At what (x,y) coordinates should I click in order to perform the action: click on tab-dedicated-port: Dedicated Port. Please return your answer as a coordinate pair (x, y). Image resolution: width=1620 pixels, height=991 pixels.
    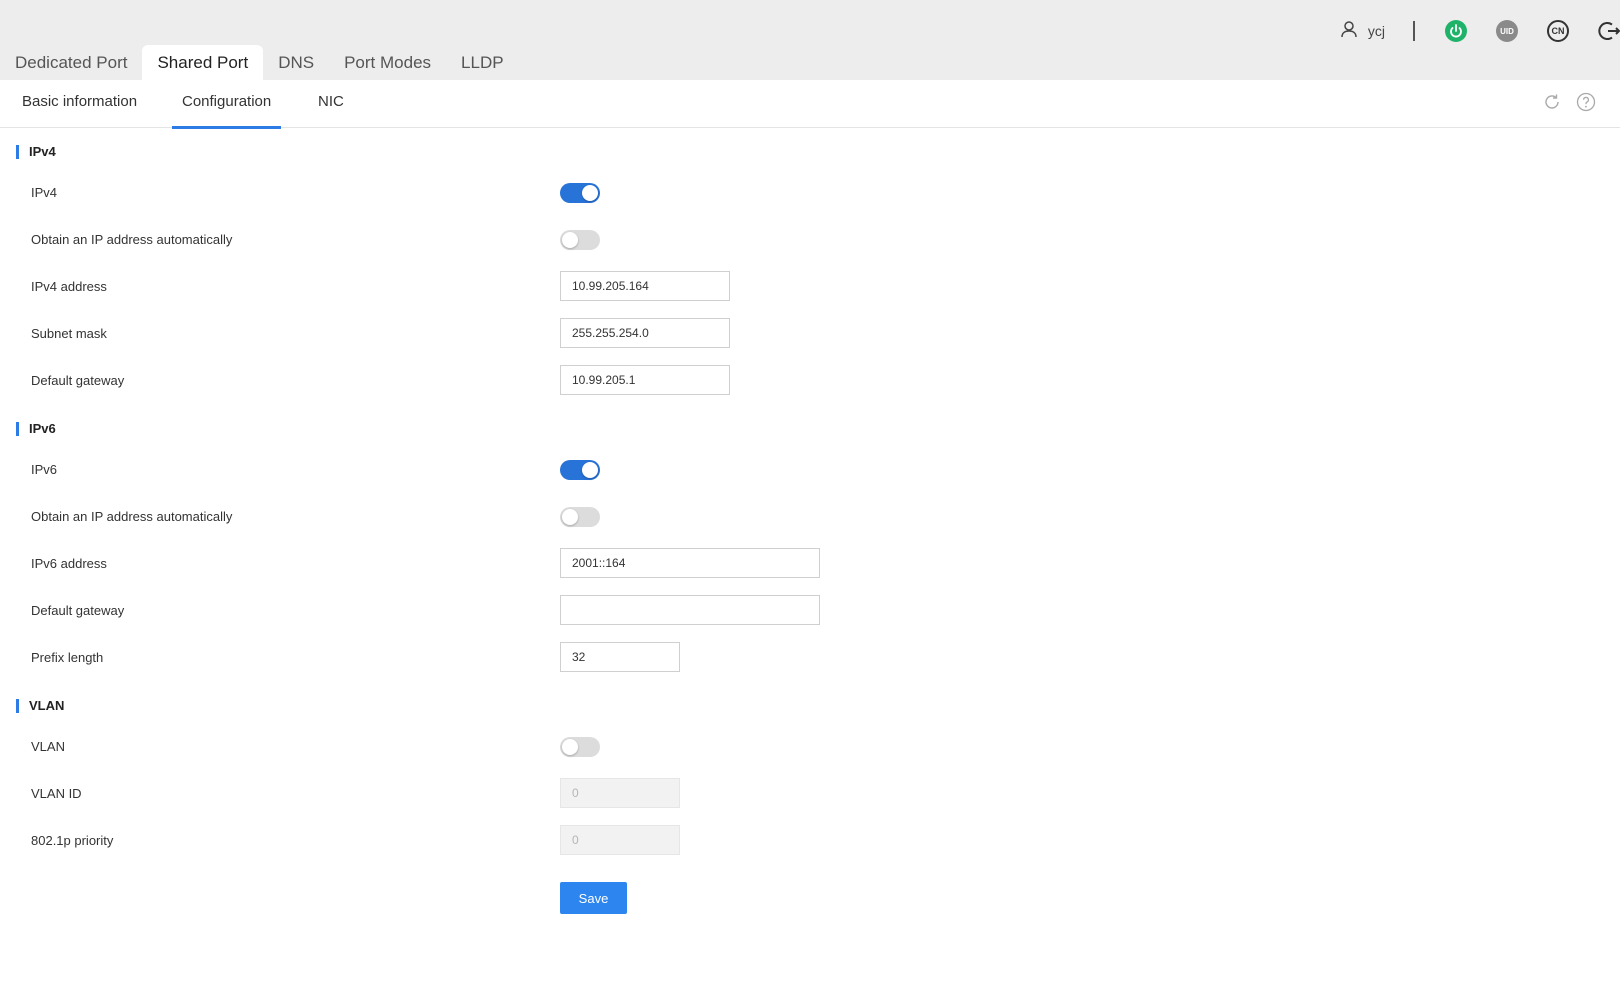
    Looking at the image, I should click on (71, 62).